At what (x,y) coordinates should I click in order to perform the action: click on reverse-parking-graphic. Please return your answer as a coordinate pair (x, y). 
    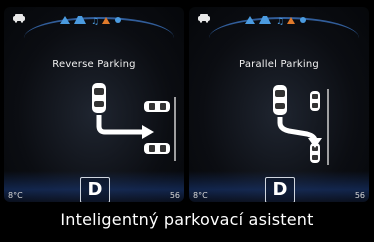
    Looking at the image, I should click on (134, 122).